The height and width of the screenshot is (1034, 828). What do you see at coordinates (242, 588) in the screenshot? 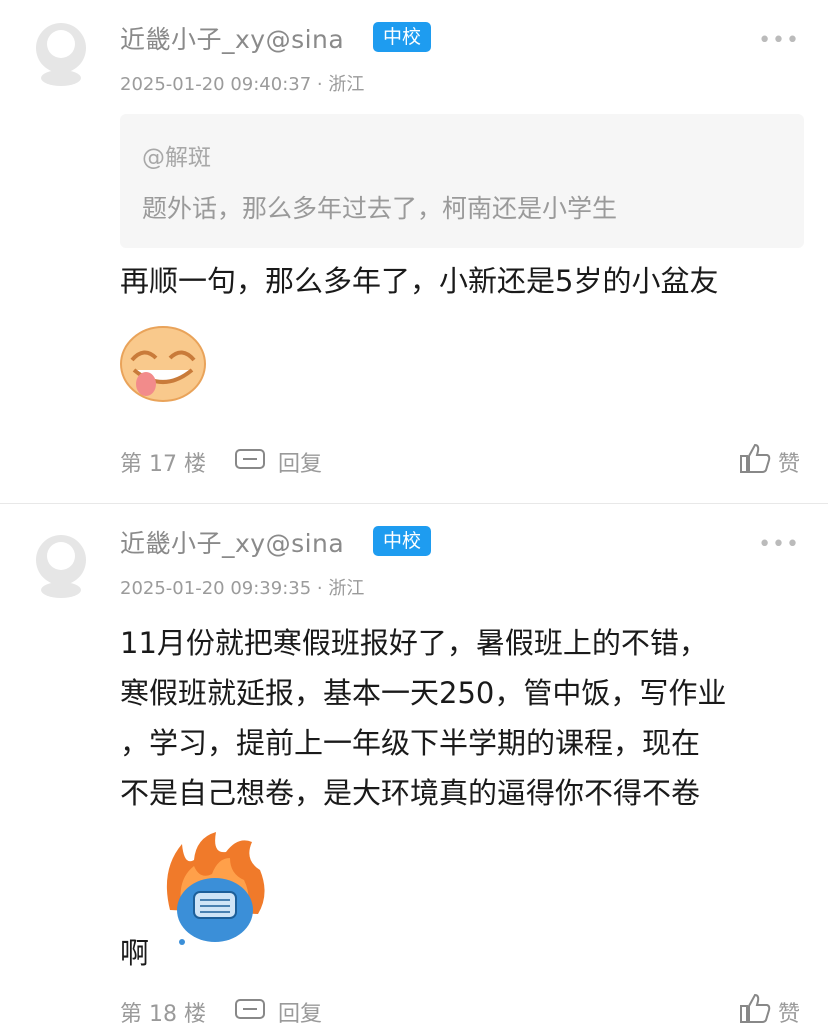
I see `timestamp-location: 2025-01-20 09:39:35 · 浙江` at bounding box center [242, 588].